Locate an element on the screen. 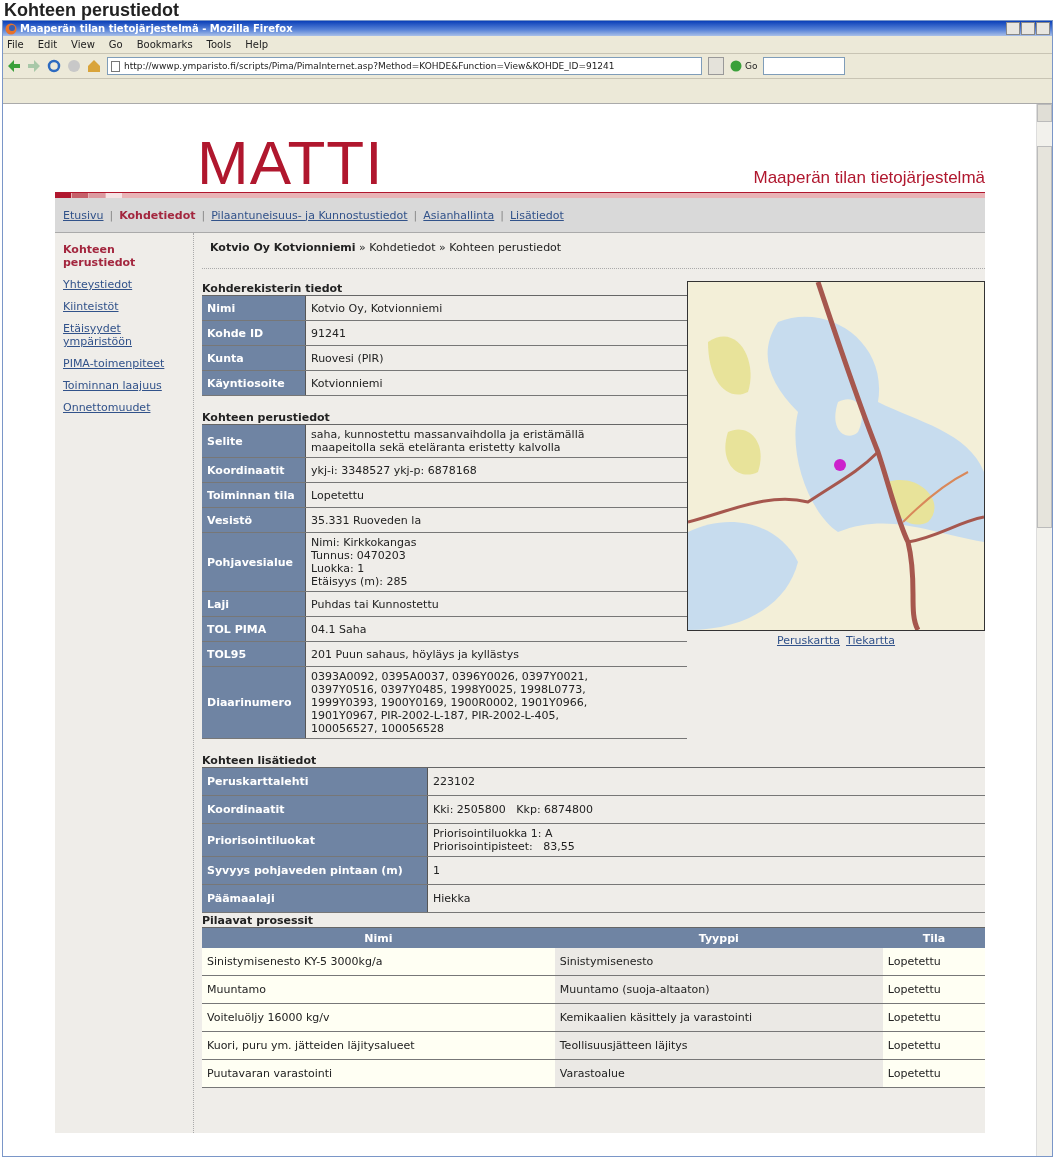  sidebar-link: Toiminnan laajuus is located at coordinates (112, 385).